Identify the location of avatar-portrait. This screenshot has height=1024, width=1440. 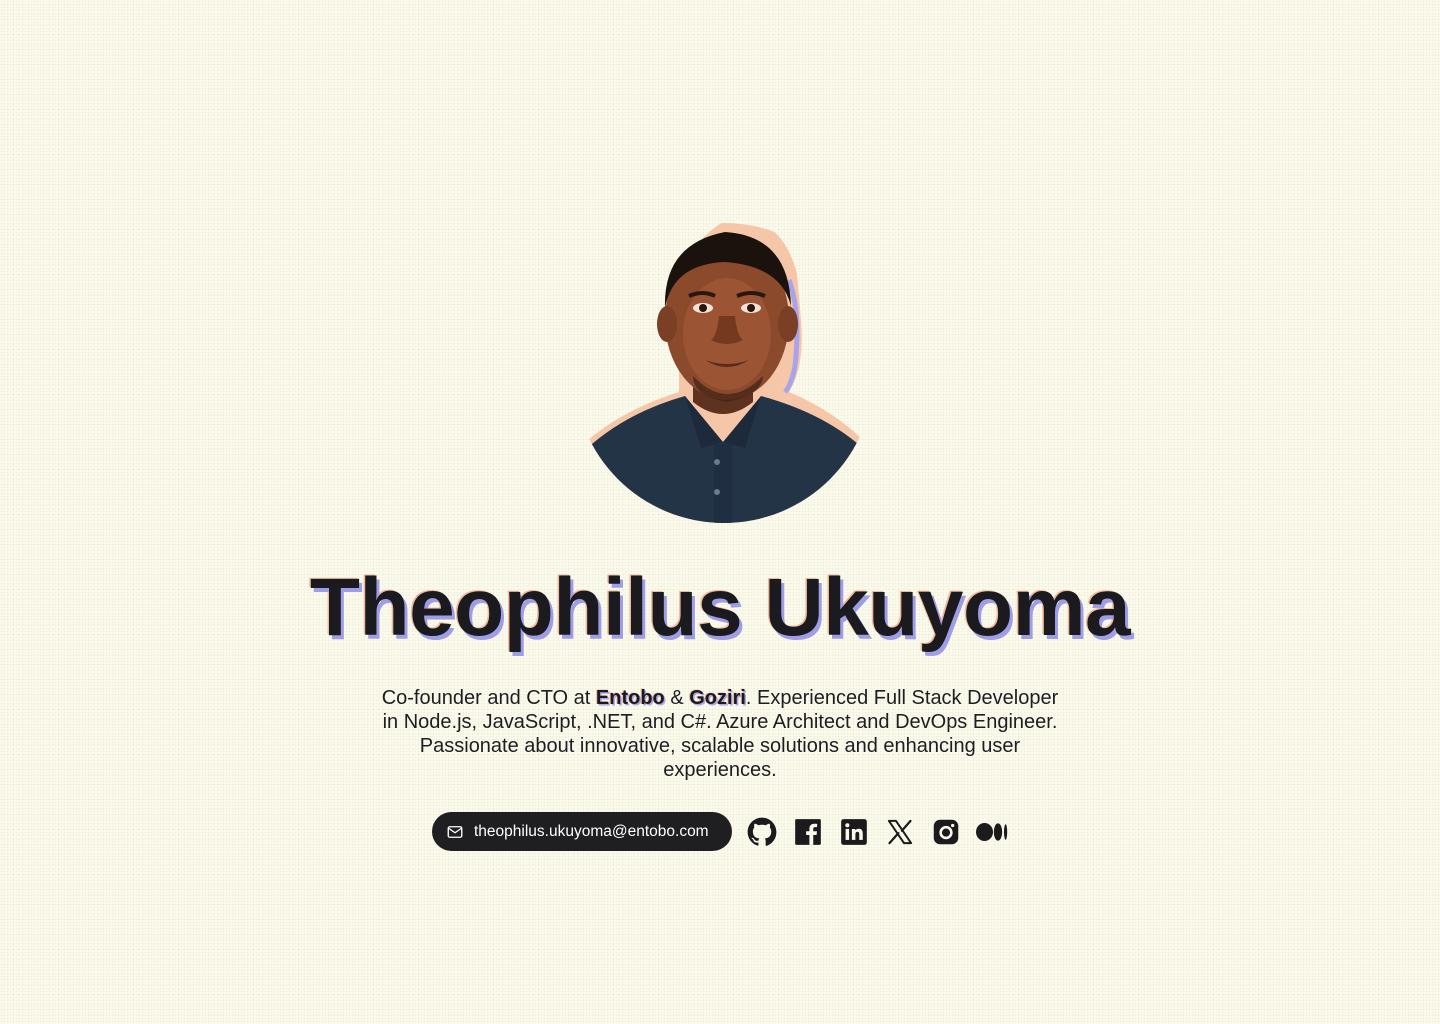
(723, 373).